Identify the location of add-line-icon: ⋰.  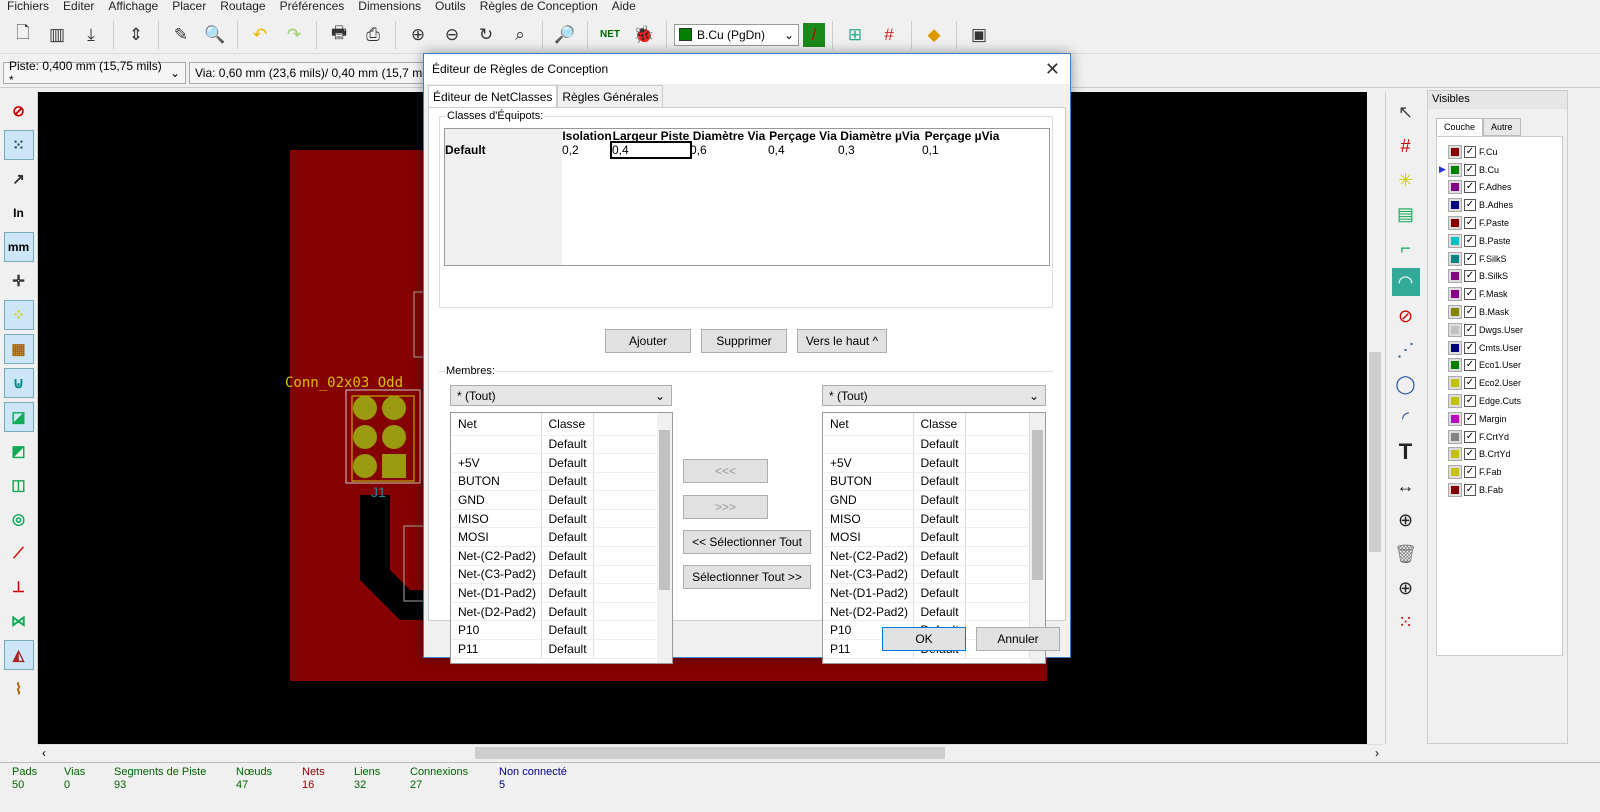
(1406, 350).